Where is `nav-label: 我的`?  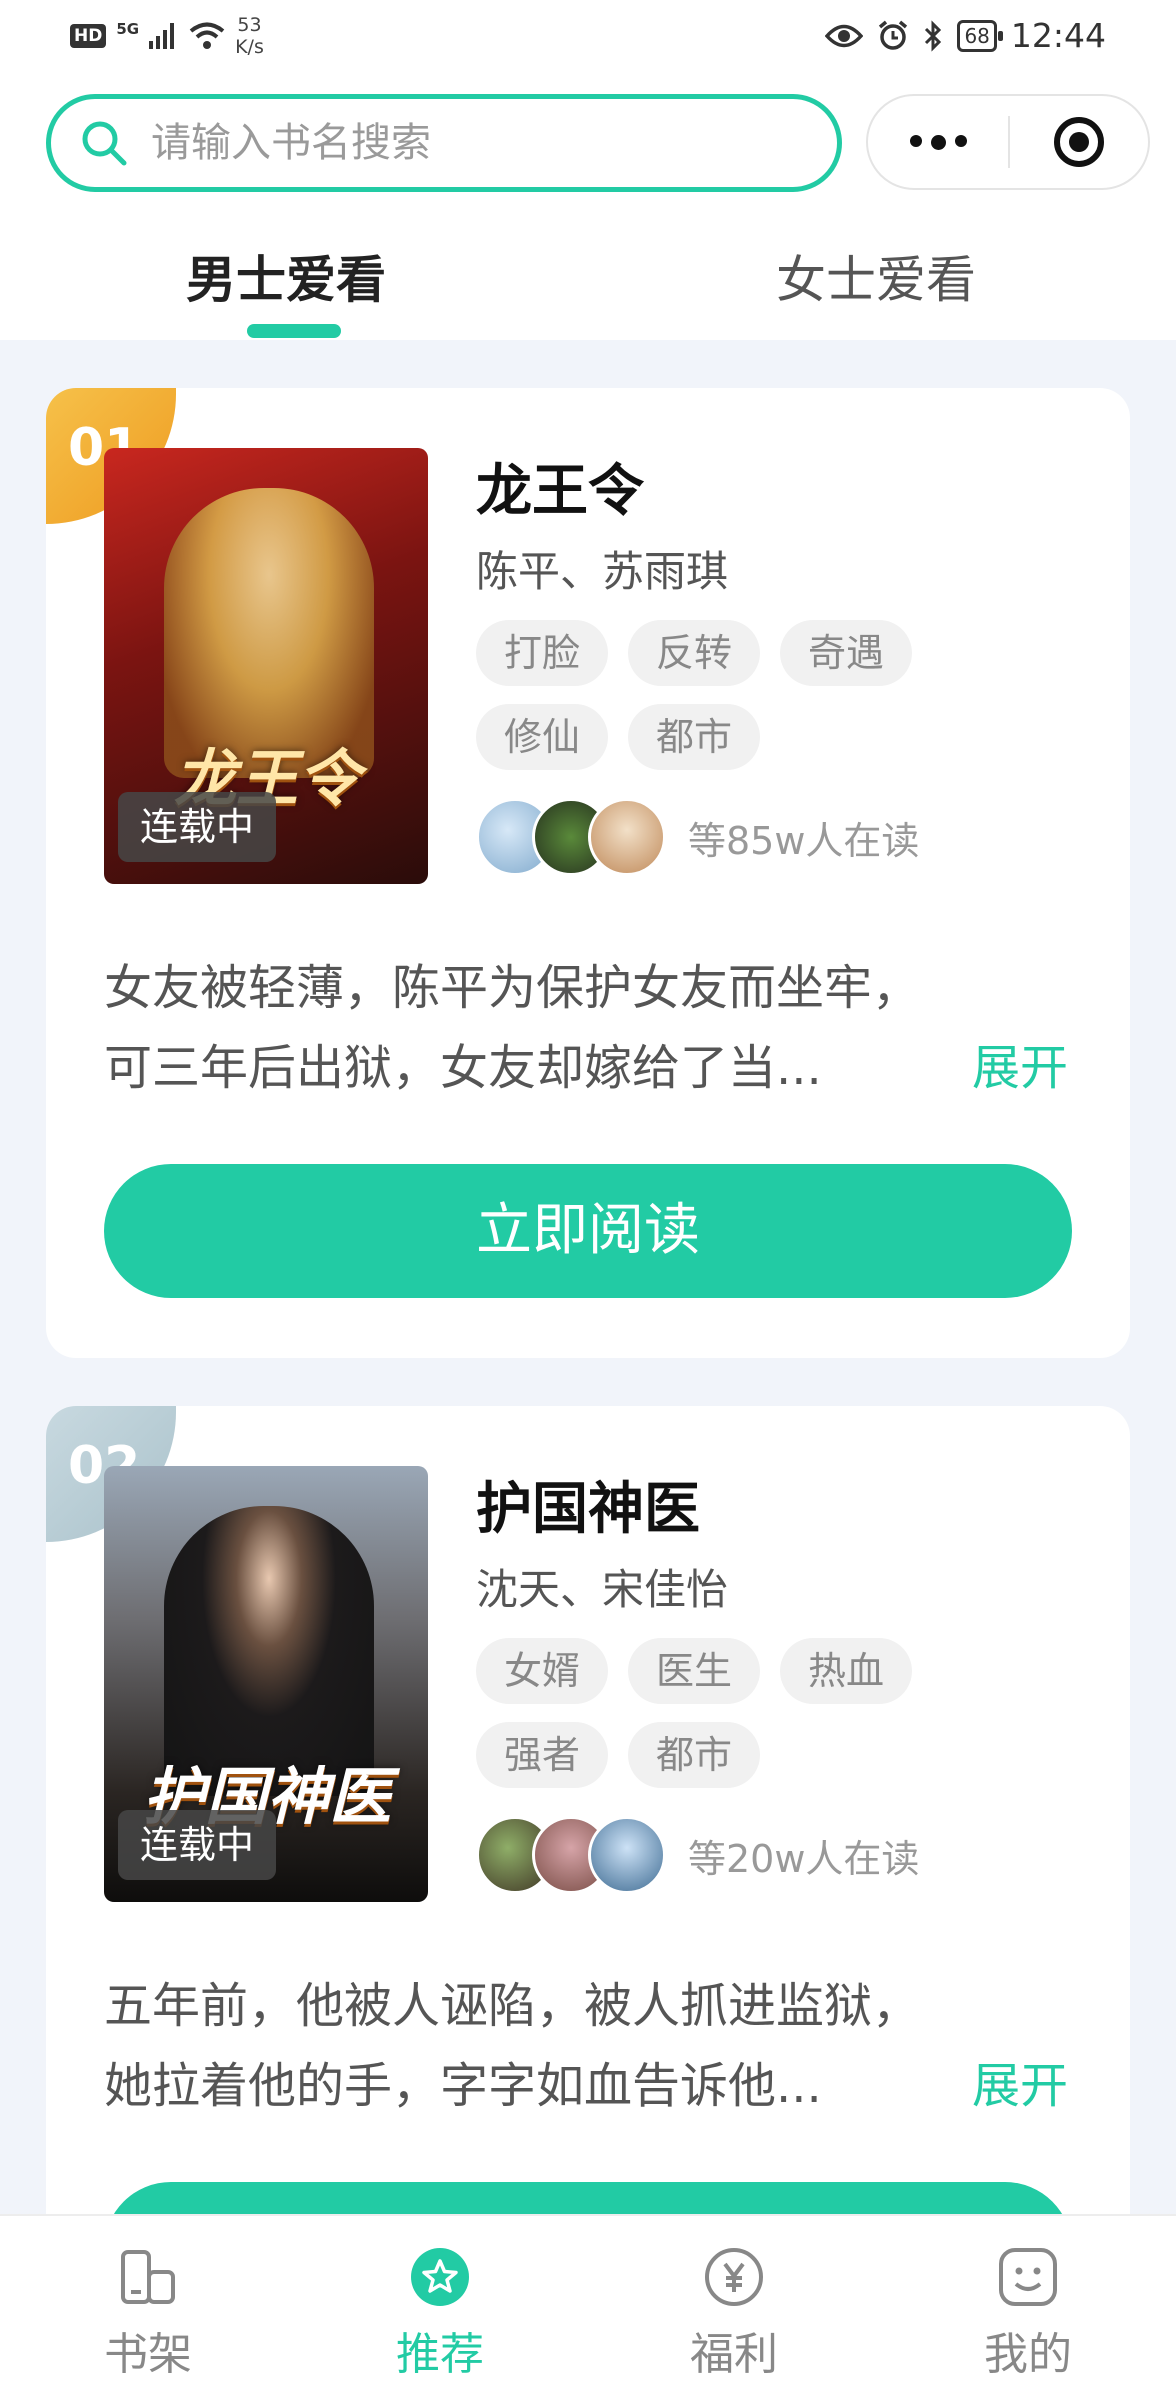 nav-label: 我的 is located at coordinates (1028, 2354).